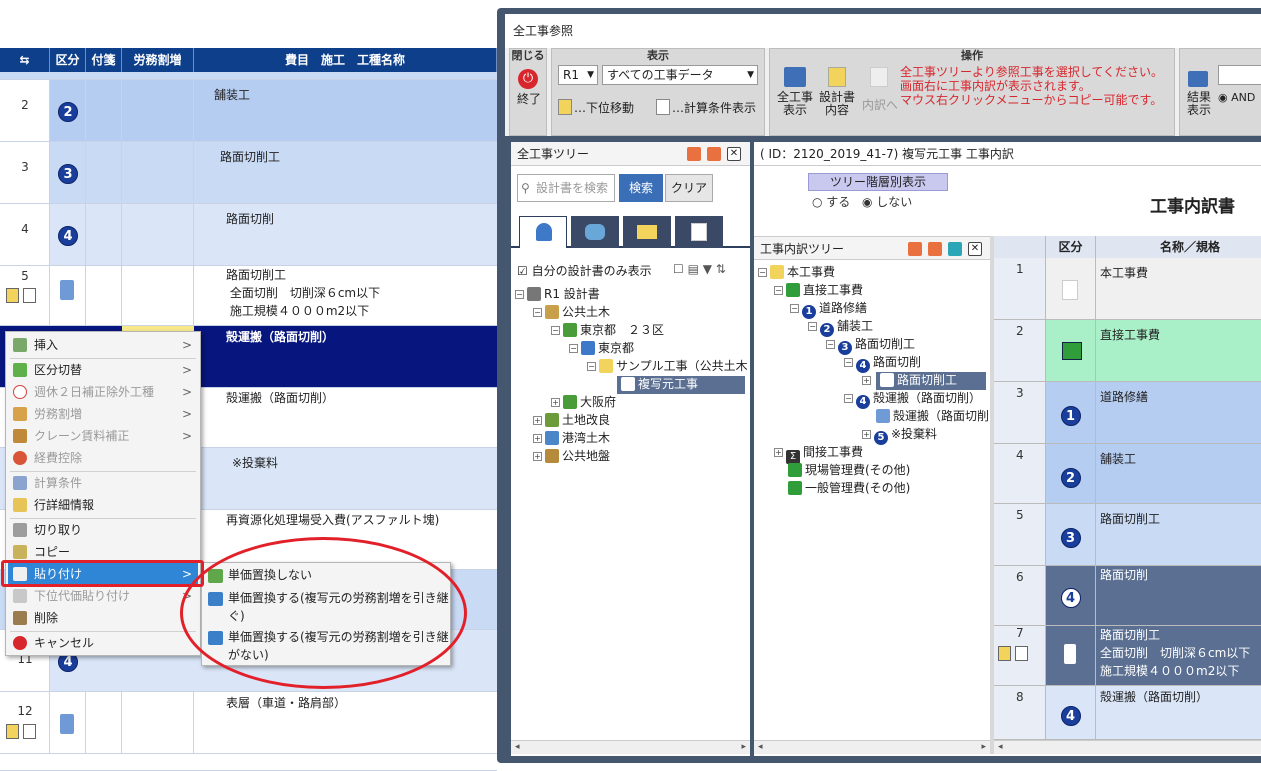 The image size is (1261, 771). What do you see at coordinates (583, 403) in the screenshot?
I see `tree-node: + 大阪府` at bounding box center [583, 403].